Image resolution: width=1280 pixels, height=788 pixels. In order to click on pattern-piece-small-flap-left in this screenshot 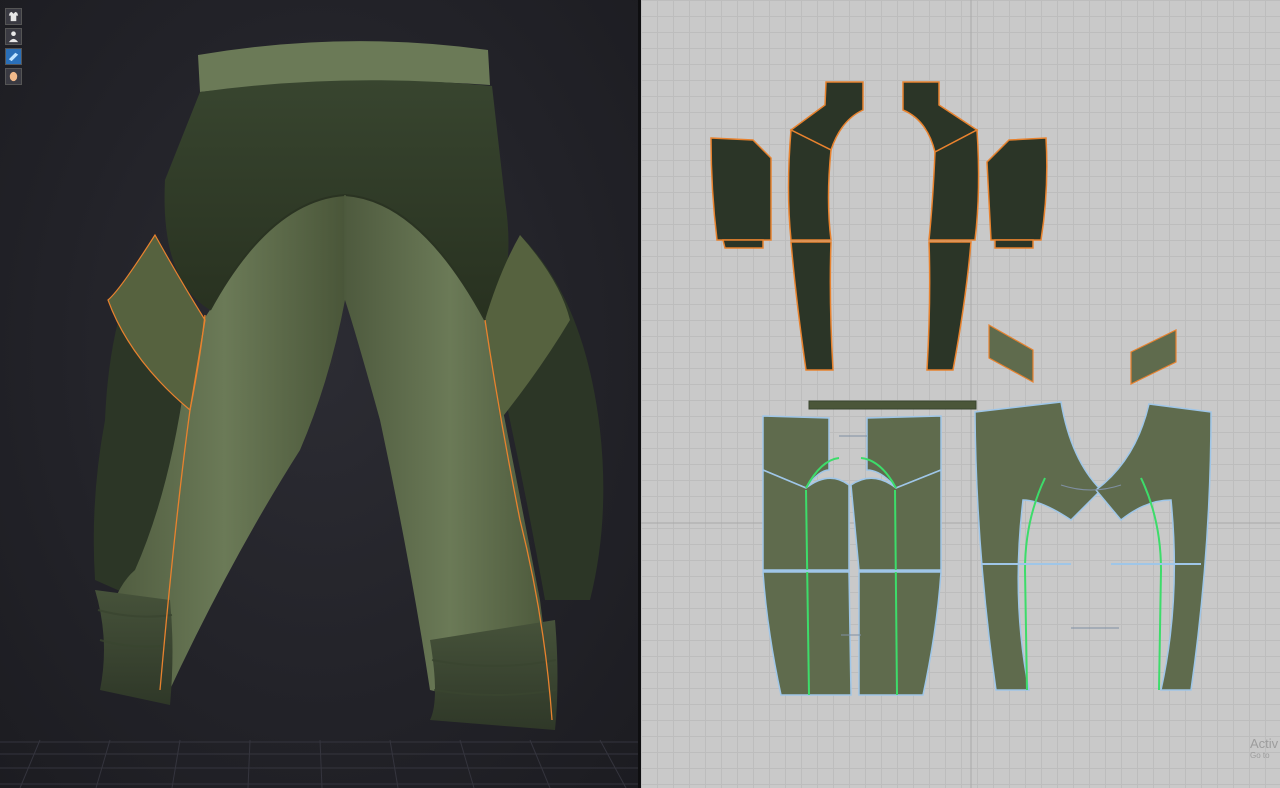, I will do `click(1011, 353)`.